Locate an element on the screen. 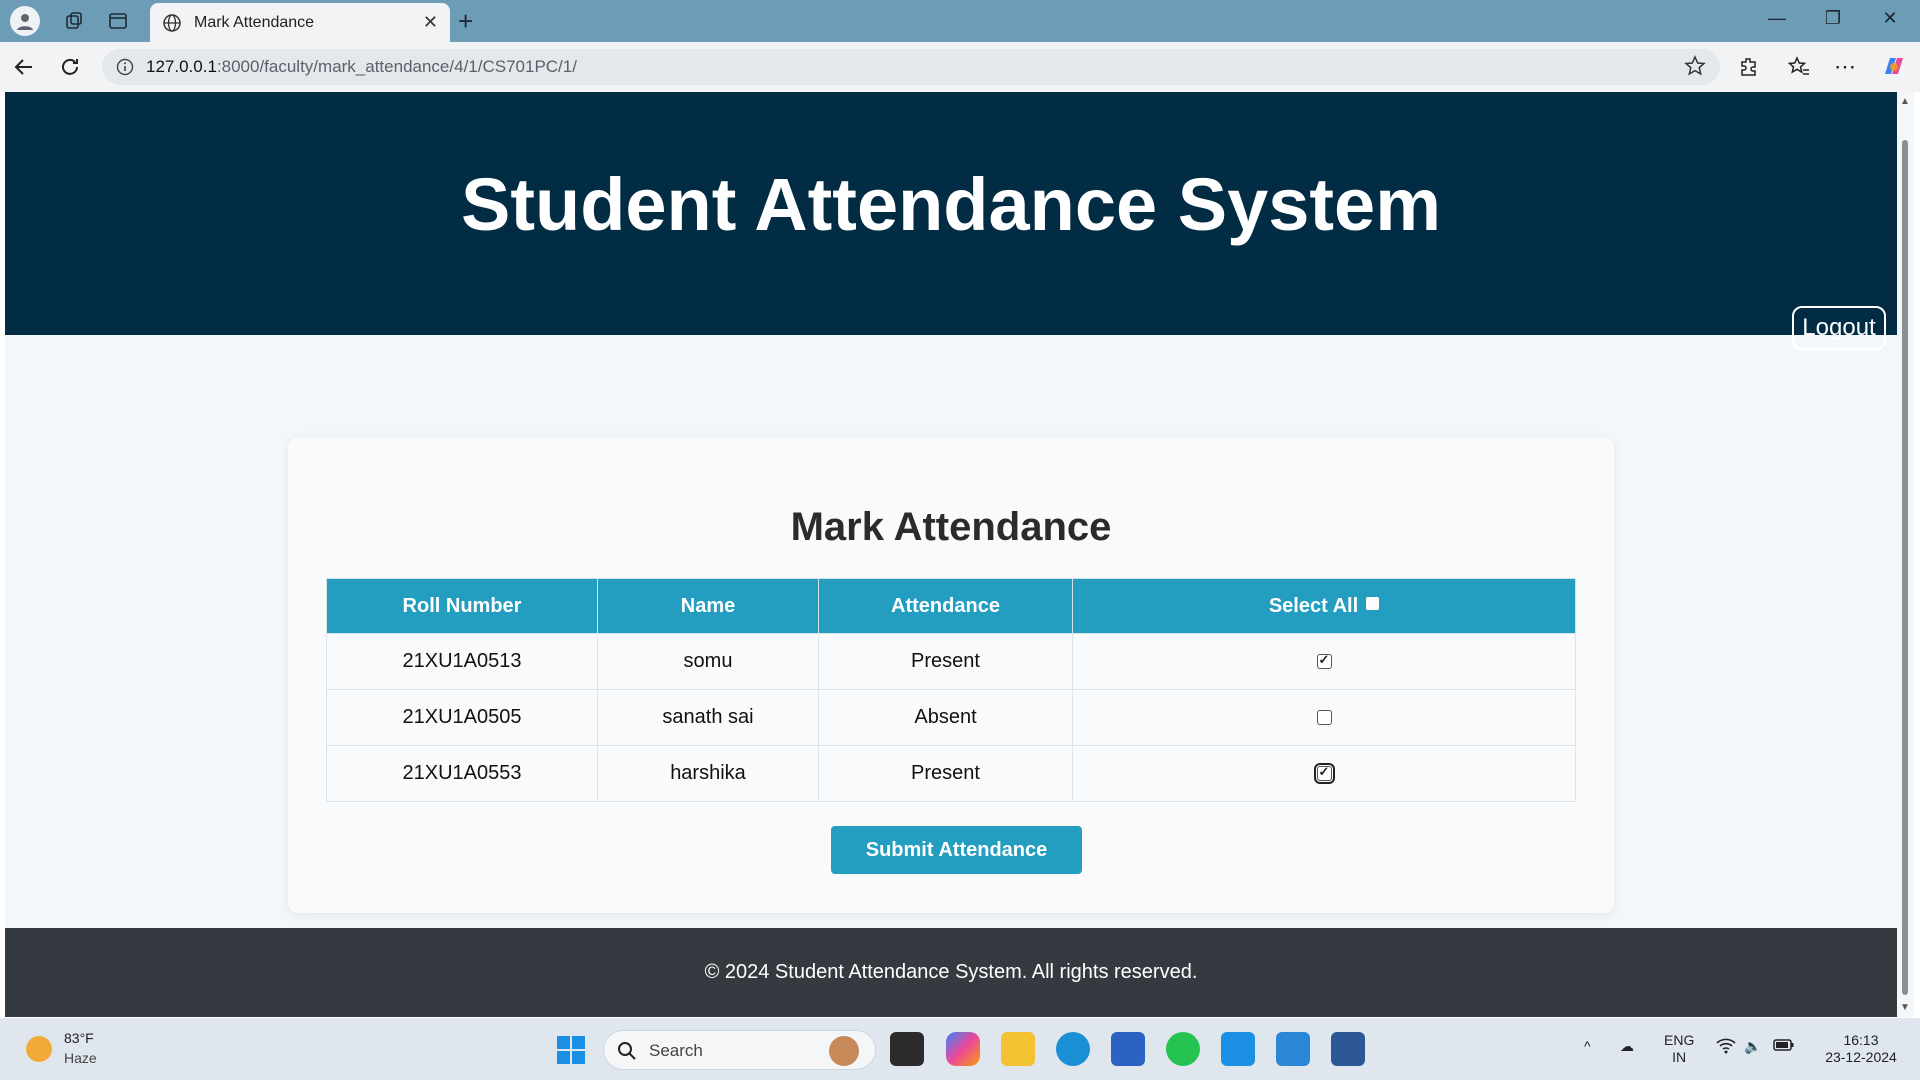  reload-icon is located at coordinates (70, 67).